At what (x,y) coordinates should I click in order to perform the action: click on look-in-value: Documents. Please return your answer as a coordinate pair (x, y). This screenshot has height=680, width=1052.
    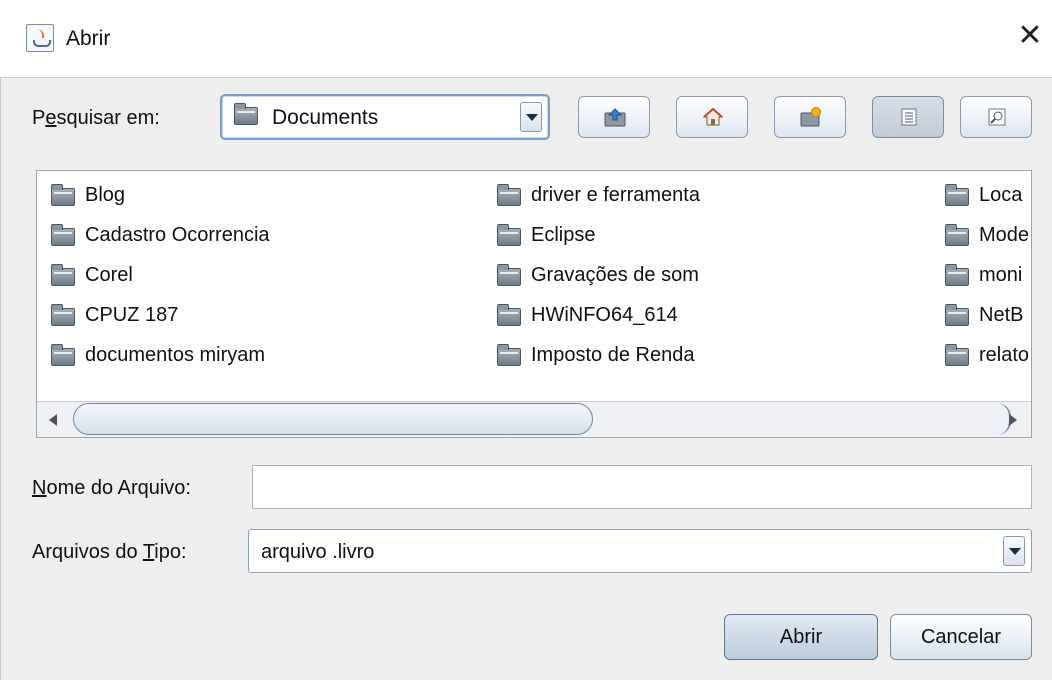
    Looking at the image, I should click on (325, 117).